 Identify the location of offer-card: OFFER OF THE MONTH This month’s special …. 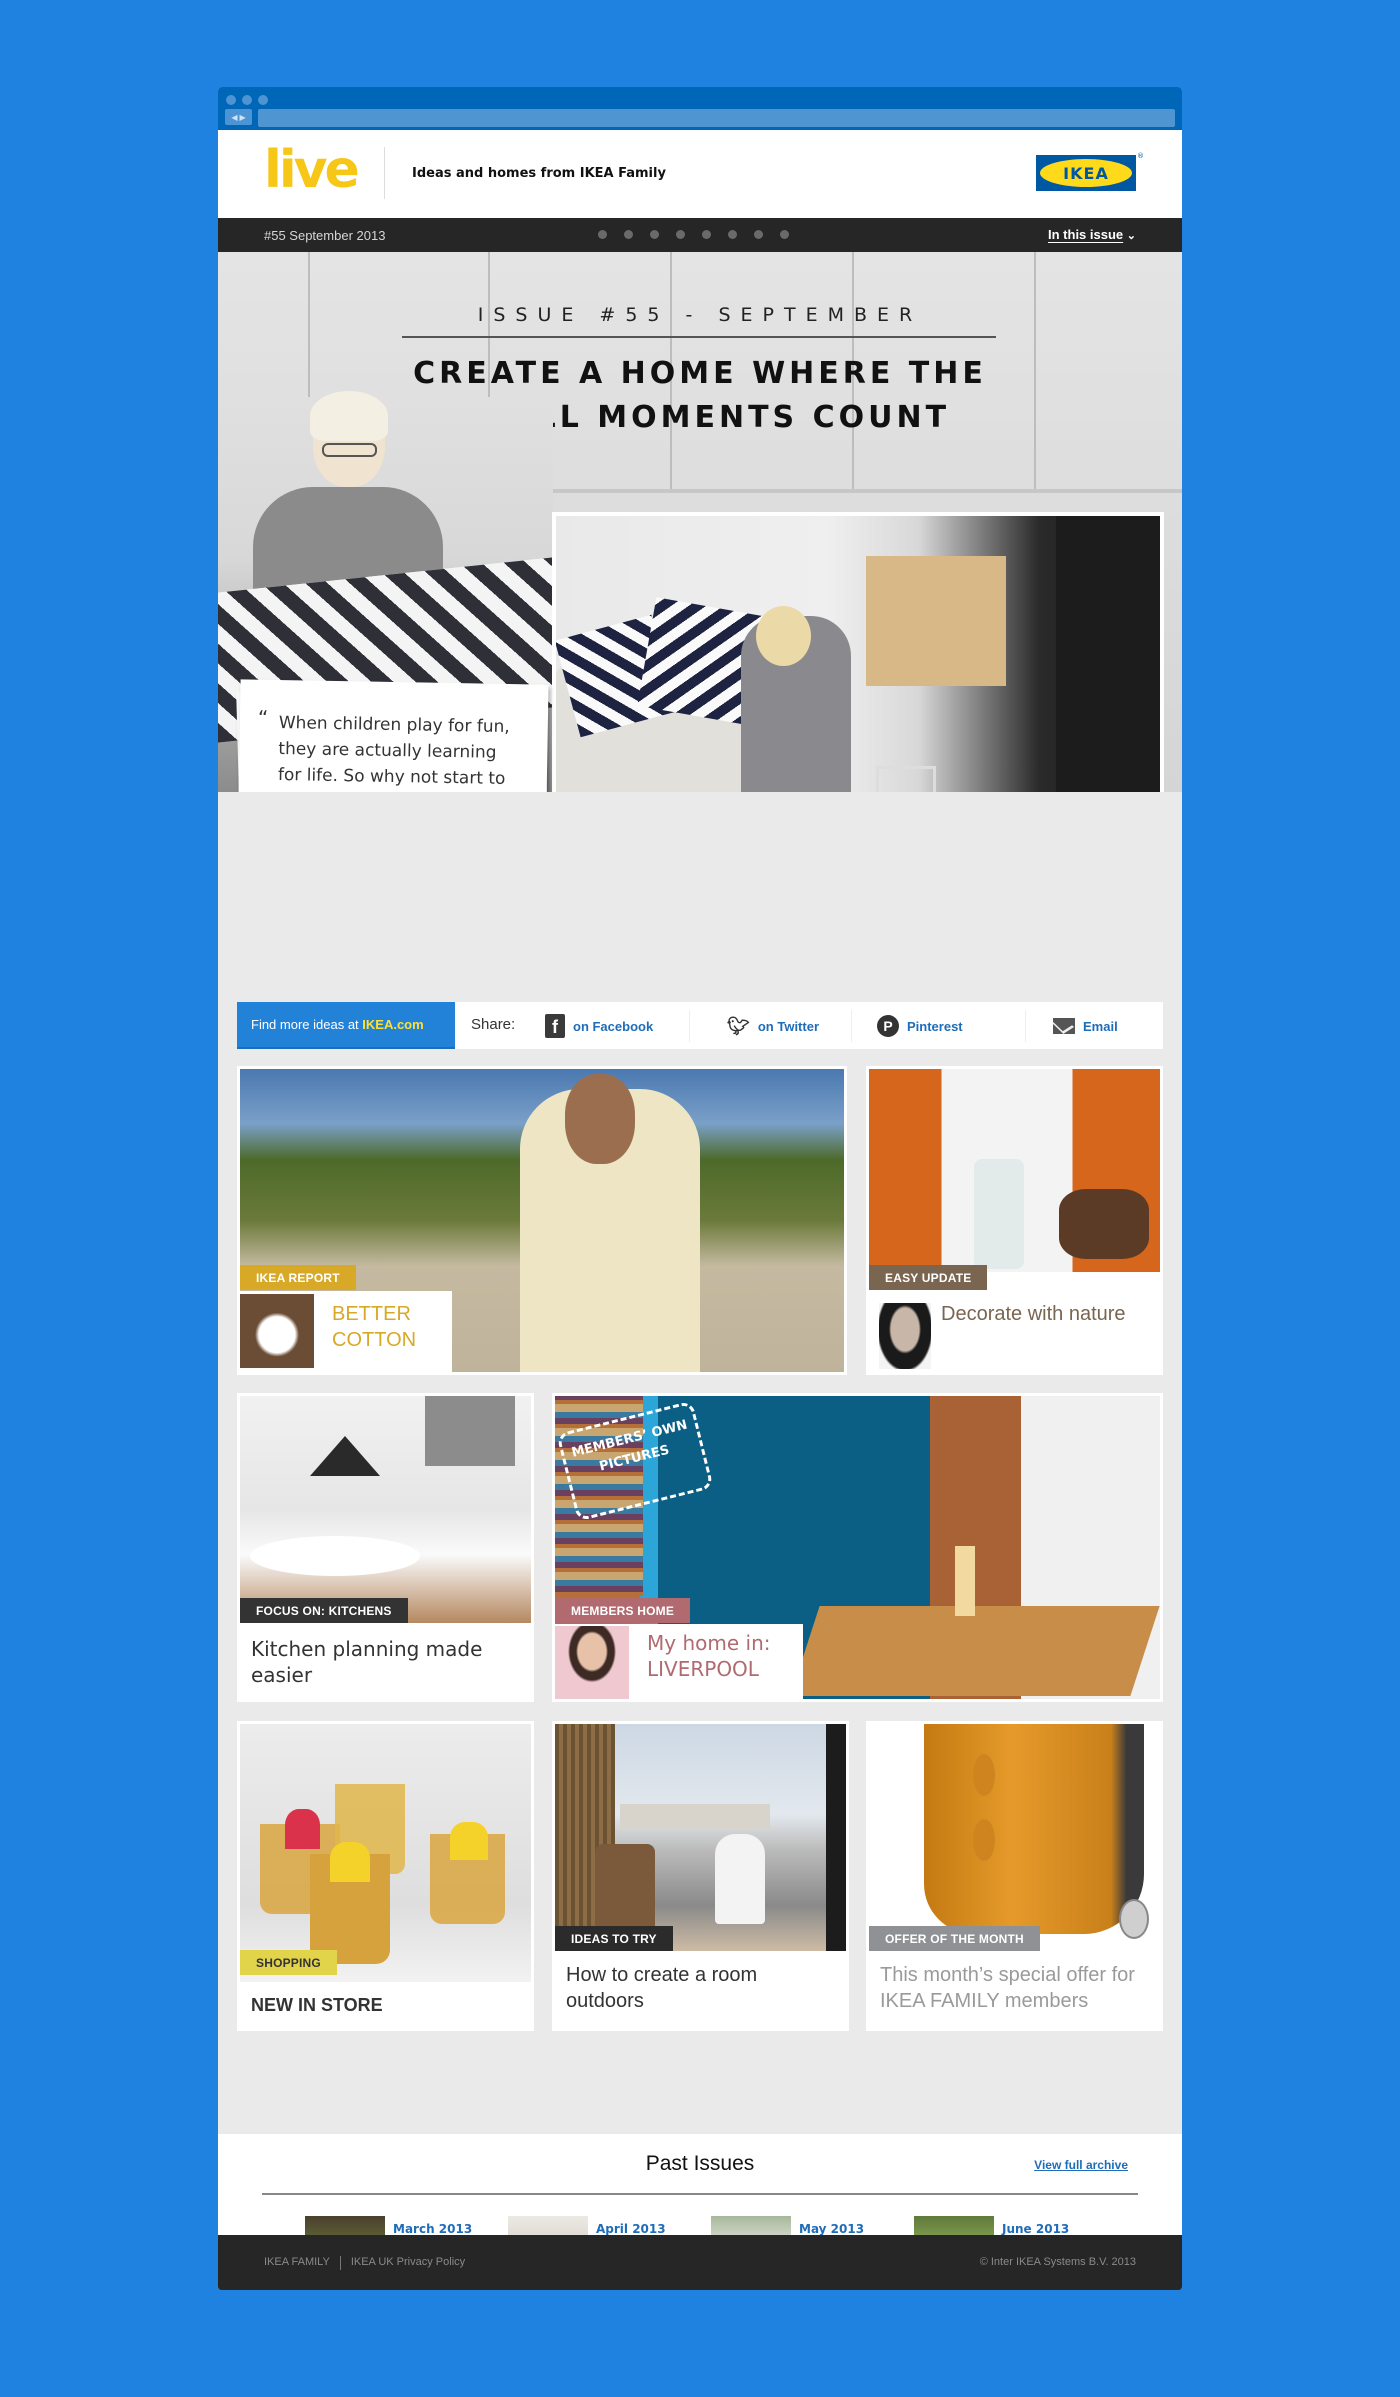
(1014, 1876).